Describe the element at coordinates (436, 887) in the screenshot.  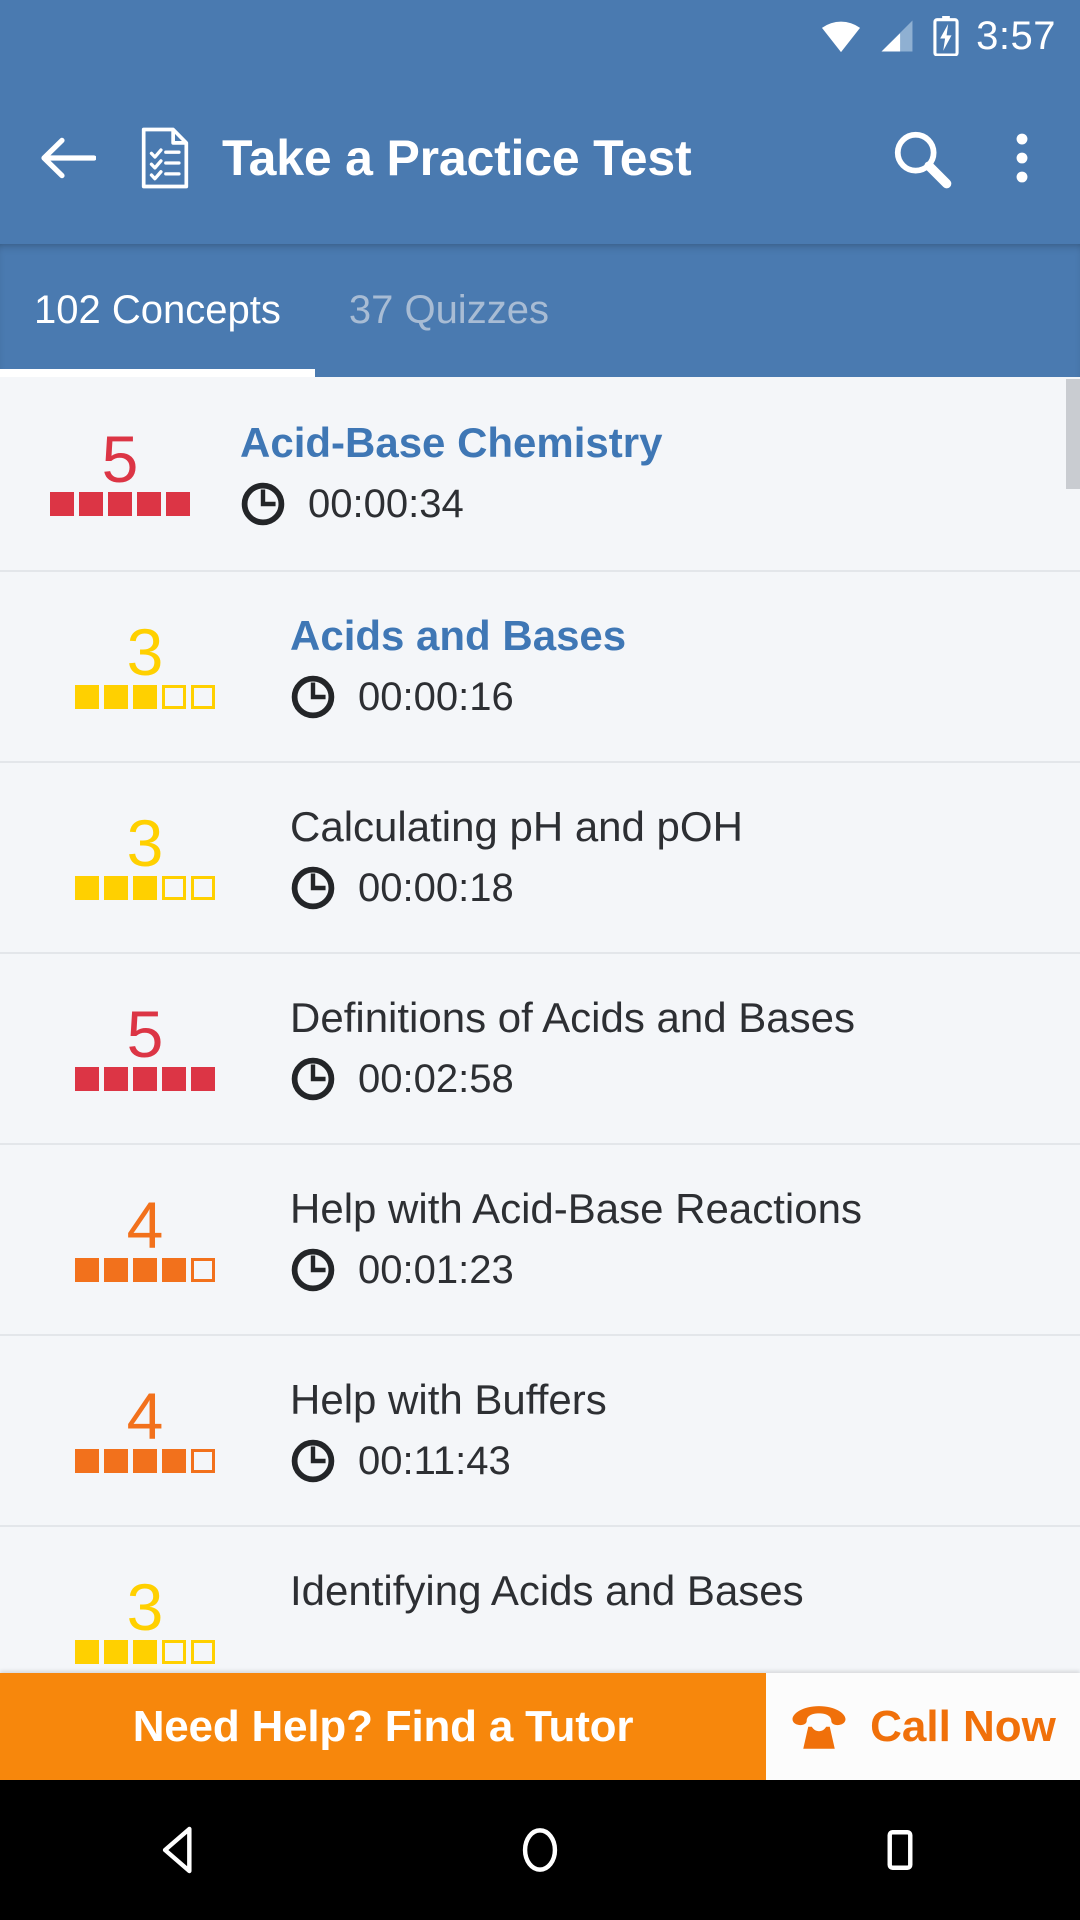
I see `time-value: 00:00:18` at that location.